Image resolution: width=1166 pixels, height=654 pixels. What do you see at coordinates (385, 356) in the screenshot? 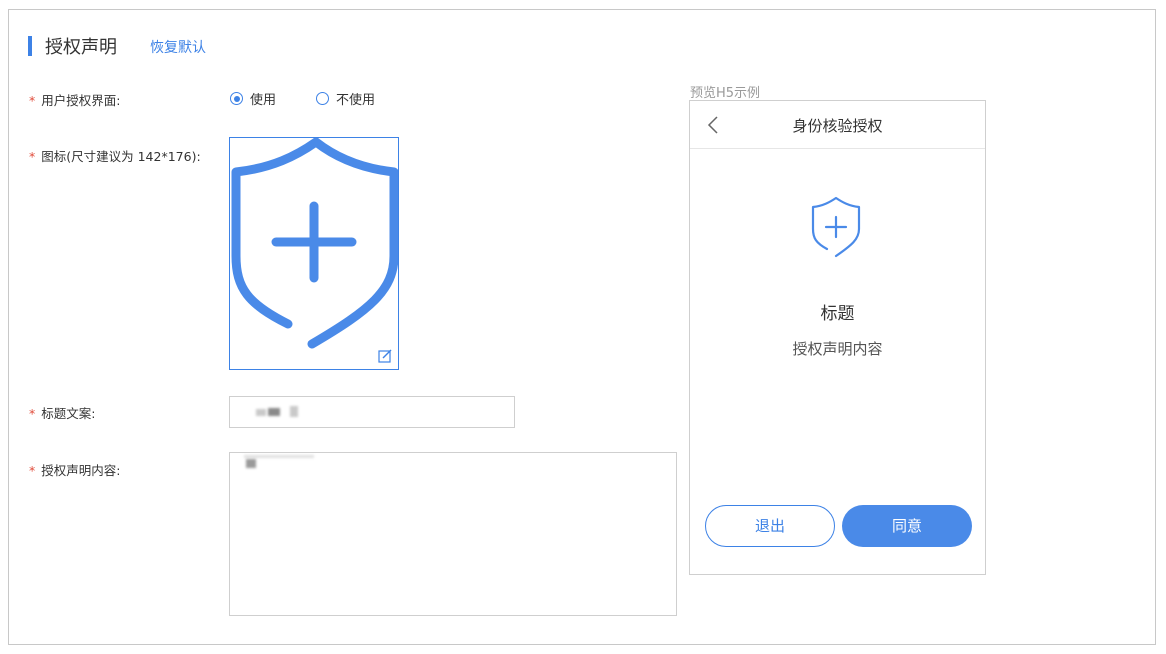
I see `edit-icon` at bounding box center [385, 356].